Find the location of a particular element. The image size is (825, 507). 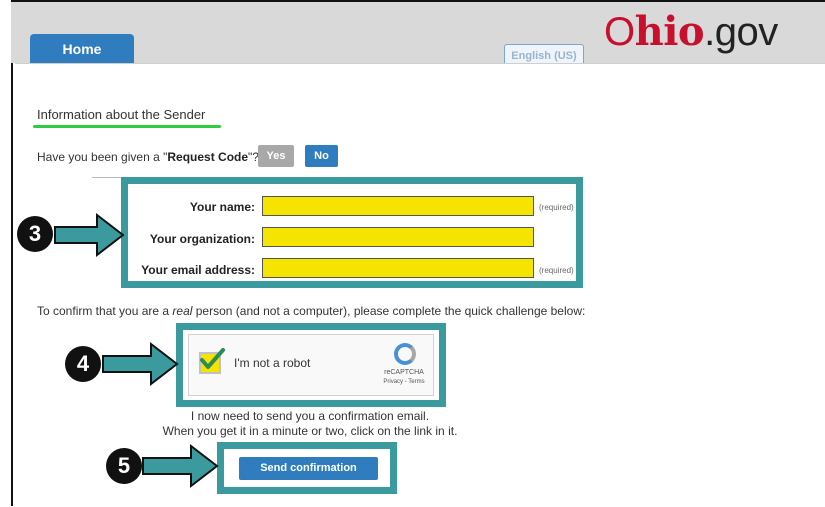

checkmark-icon is located at coordinates (212, 358).